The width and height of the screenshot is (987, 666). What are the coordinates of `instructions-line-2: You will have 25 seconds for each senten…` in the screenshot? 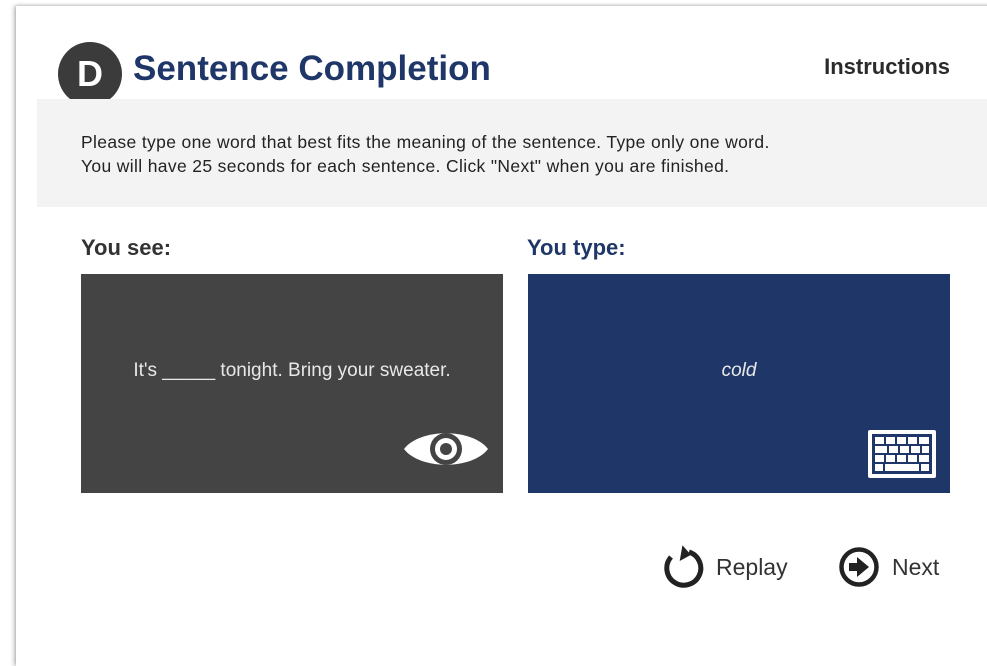 It's located at (405, 166).